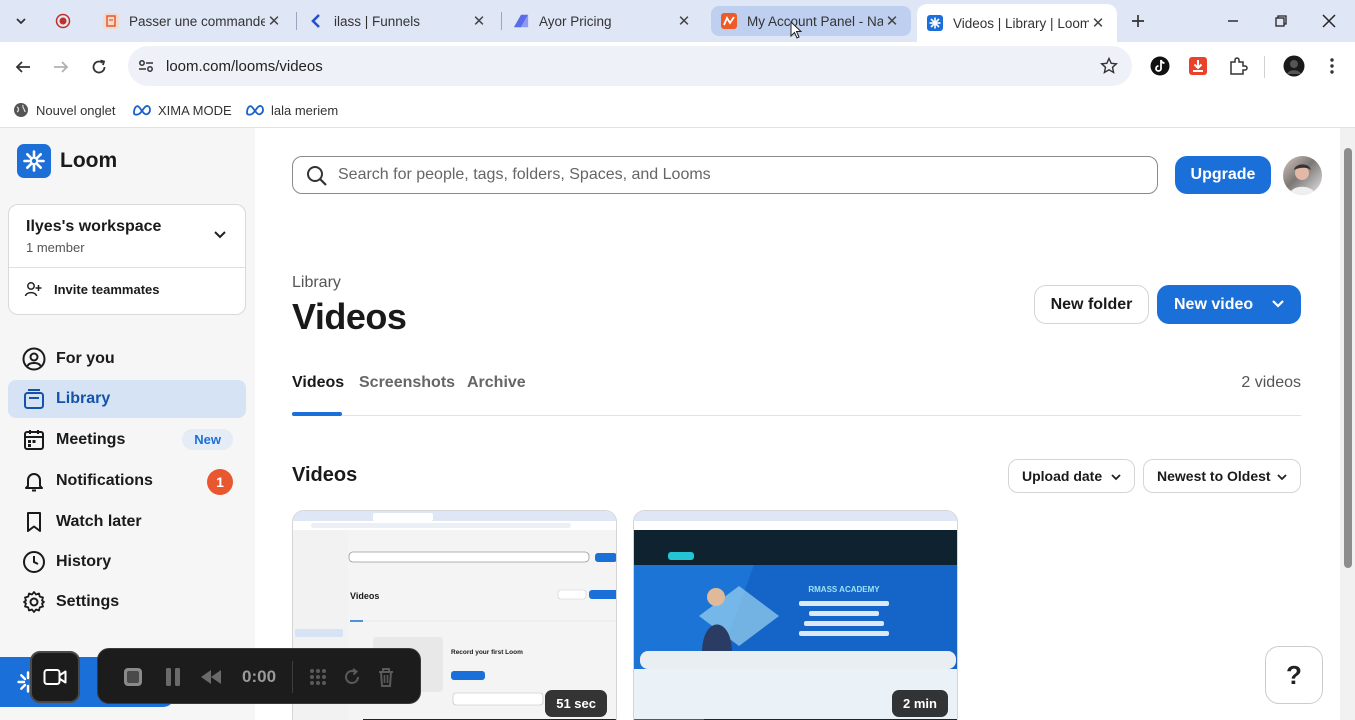 The image size is (1355, 720). I want to click on restart-button, so click(352, 677).